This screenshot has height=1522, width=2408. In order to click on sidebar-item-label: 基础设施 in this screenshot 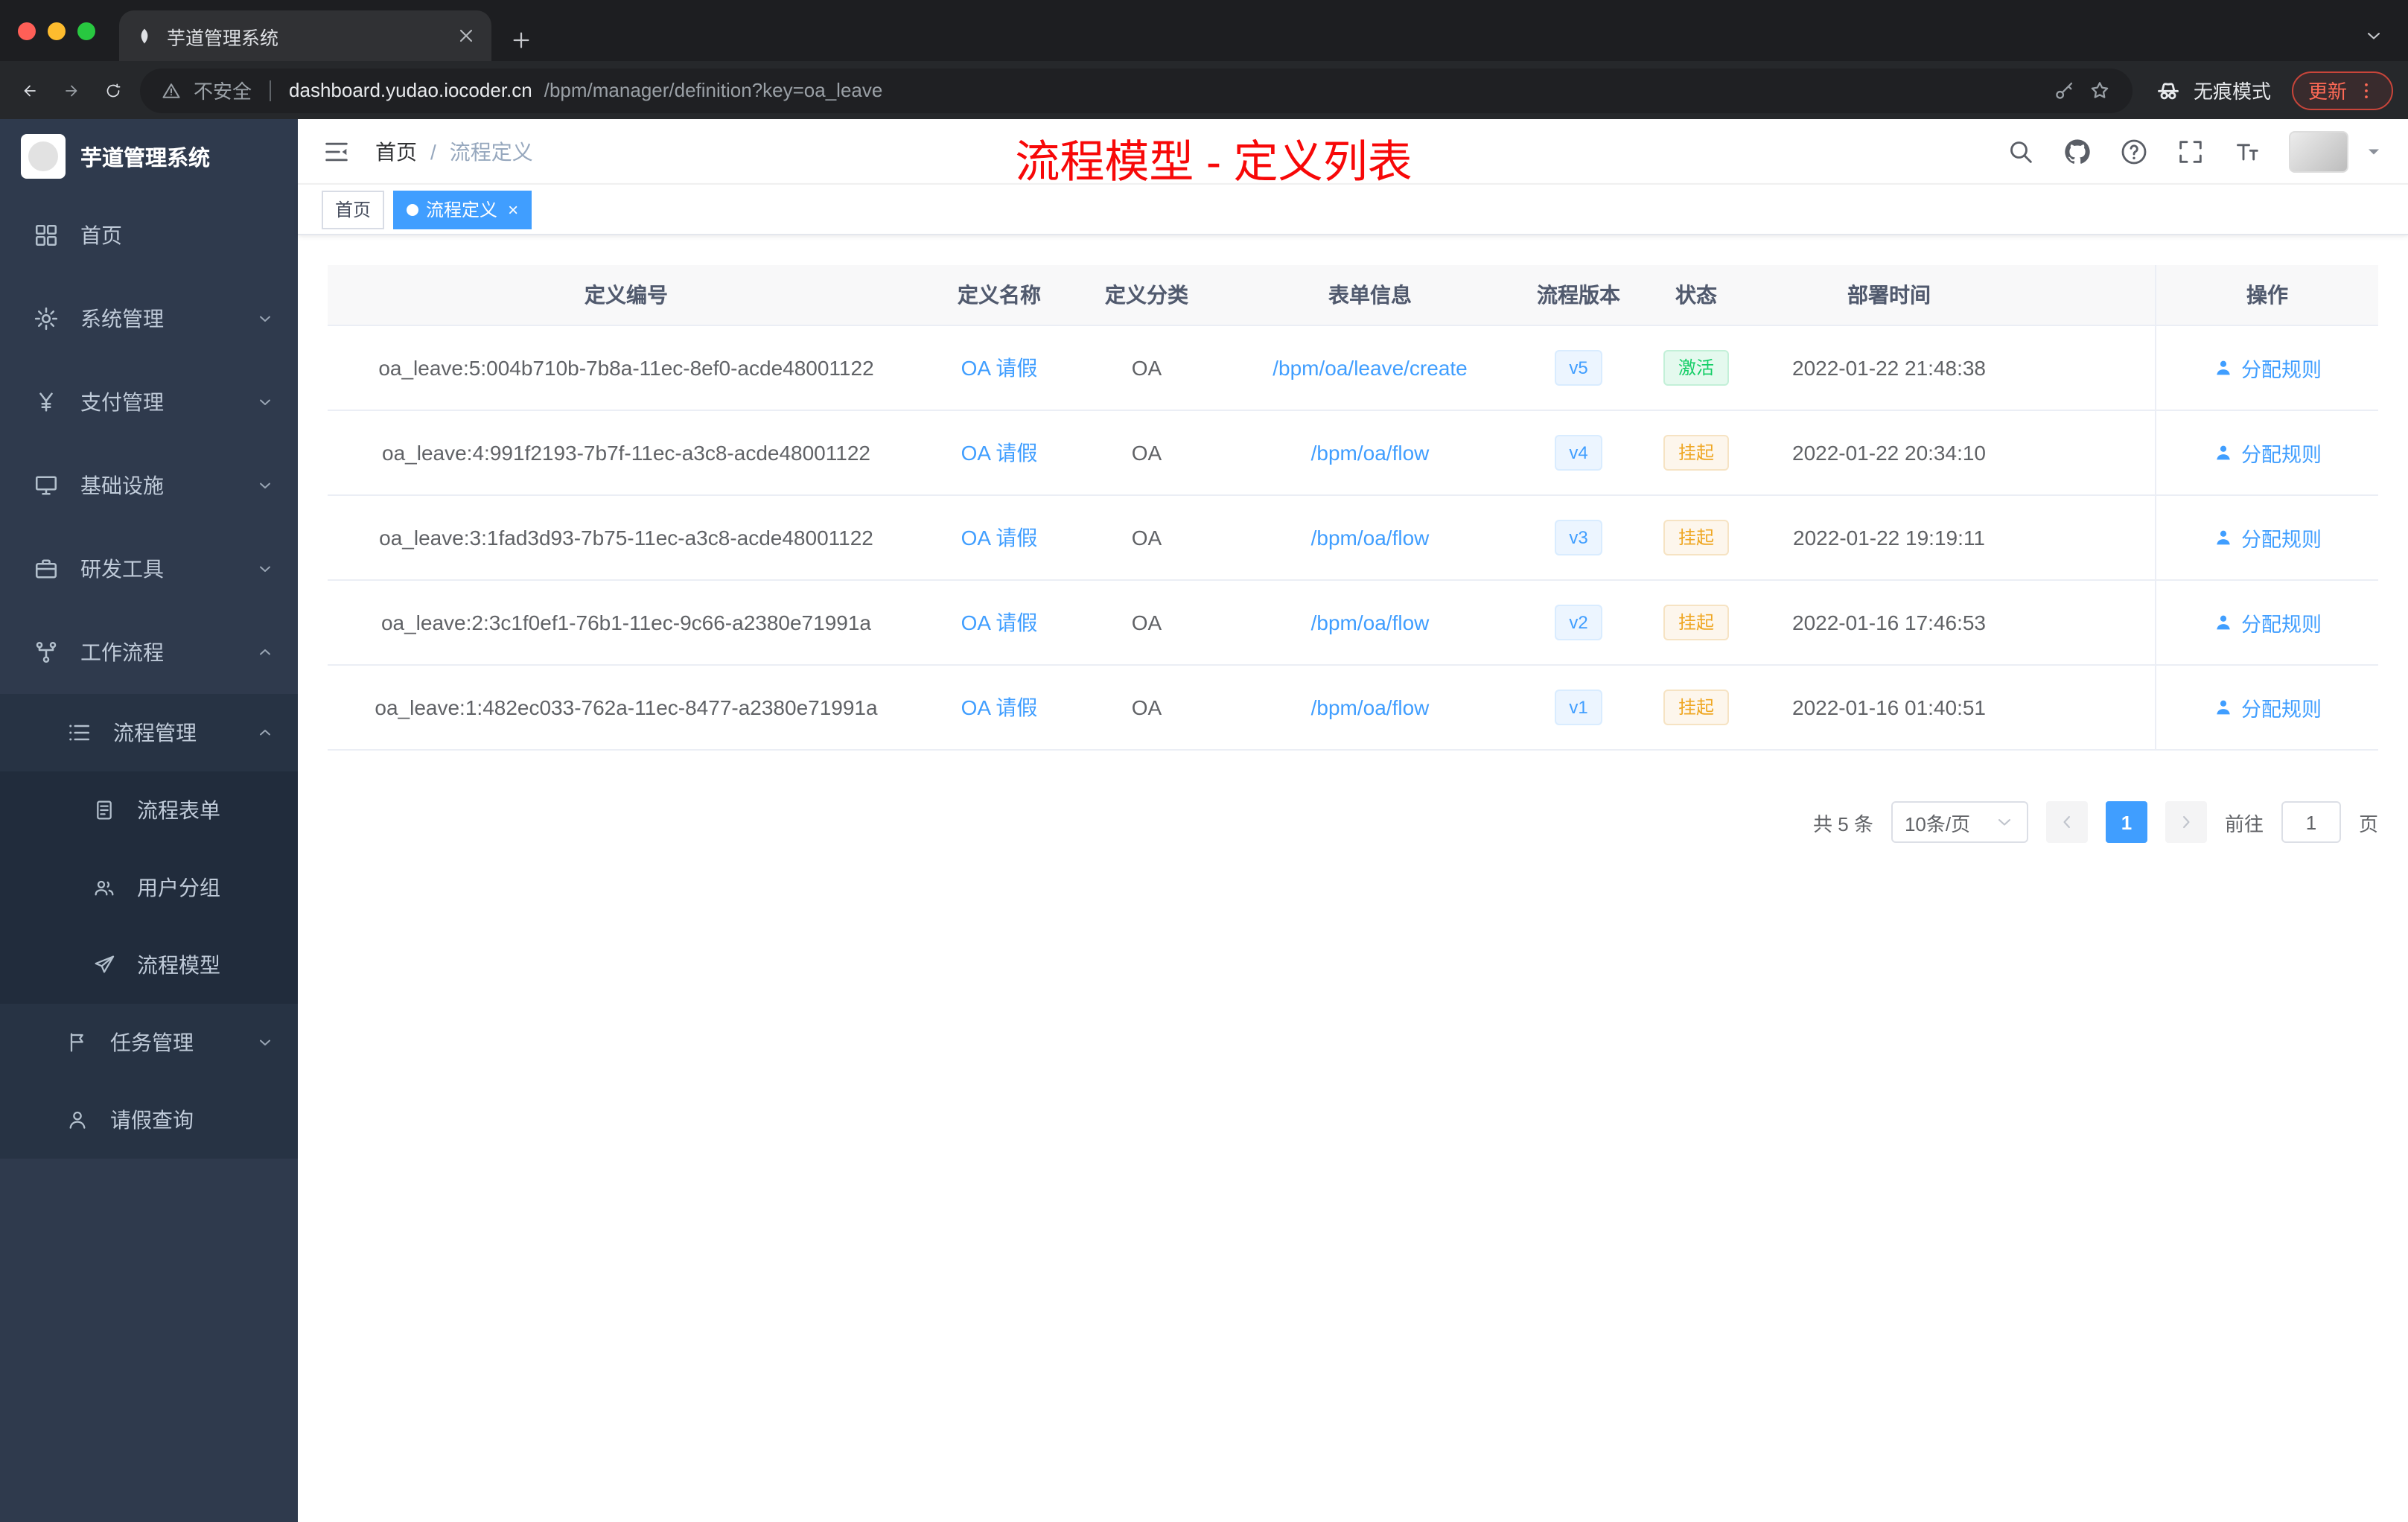, I will do `click(122, 485)`.